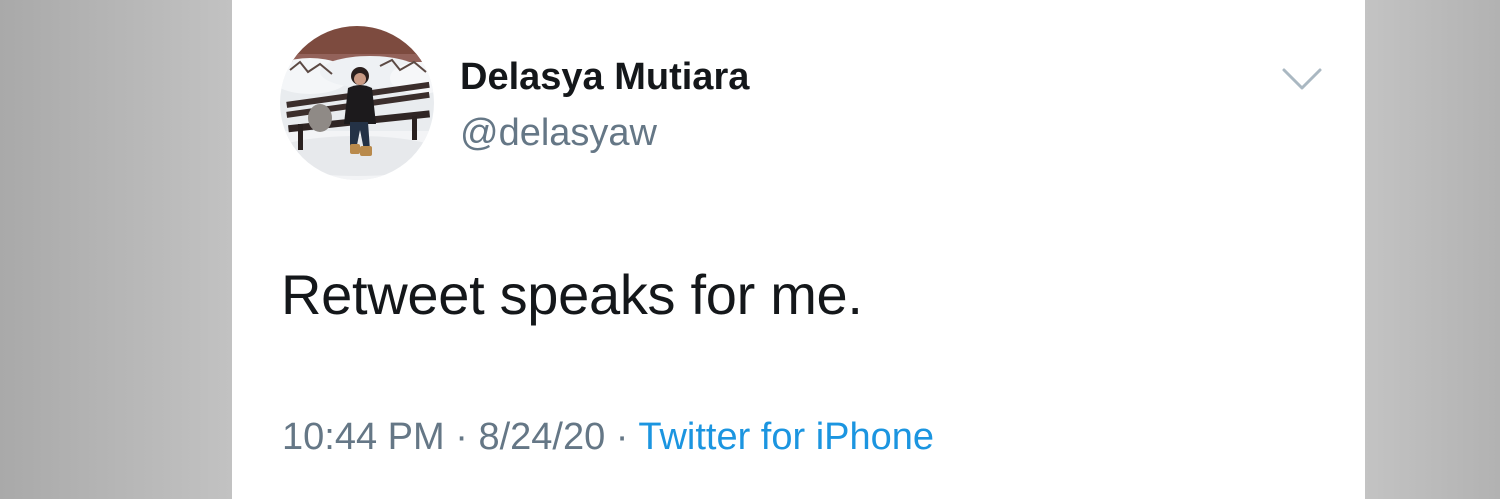 The image size is (1500, 499). I want to click on tweet-date: 8/24/20, so click(541, 437).